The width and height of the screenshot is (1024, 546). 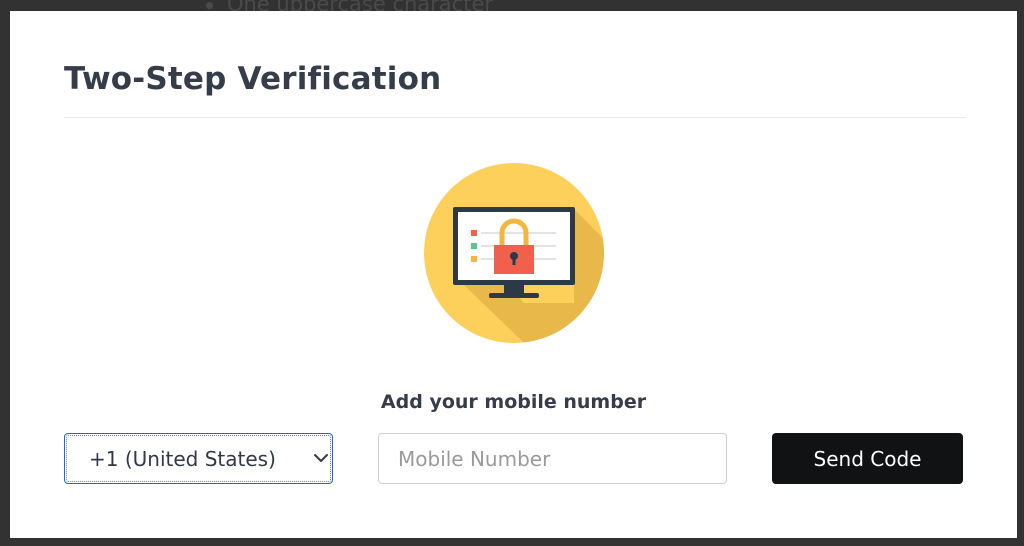 I want to click on monitor-base, so click(x=514, y=295).